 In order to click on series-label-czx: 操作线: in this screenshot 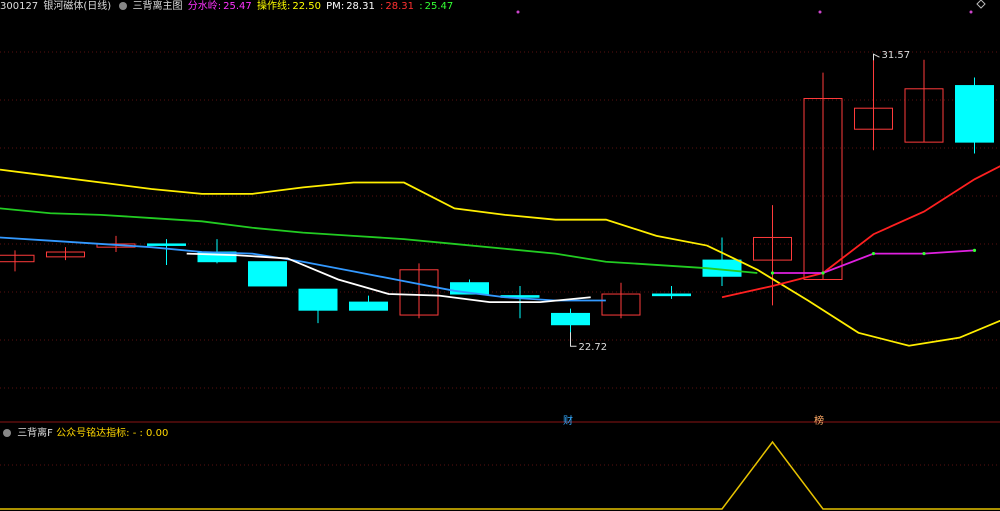, I will do `click(273, 6)`.